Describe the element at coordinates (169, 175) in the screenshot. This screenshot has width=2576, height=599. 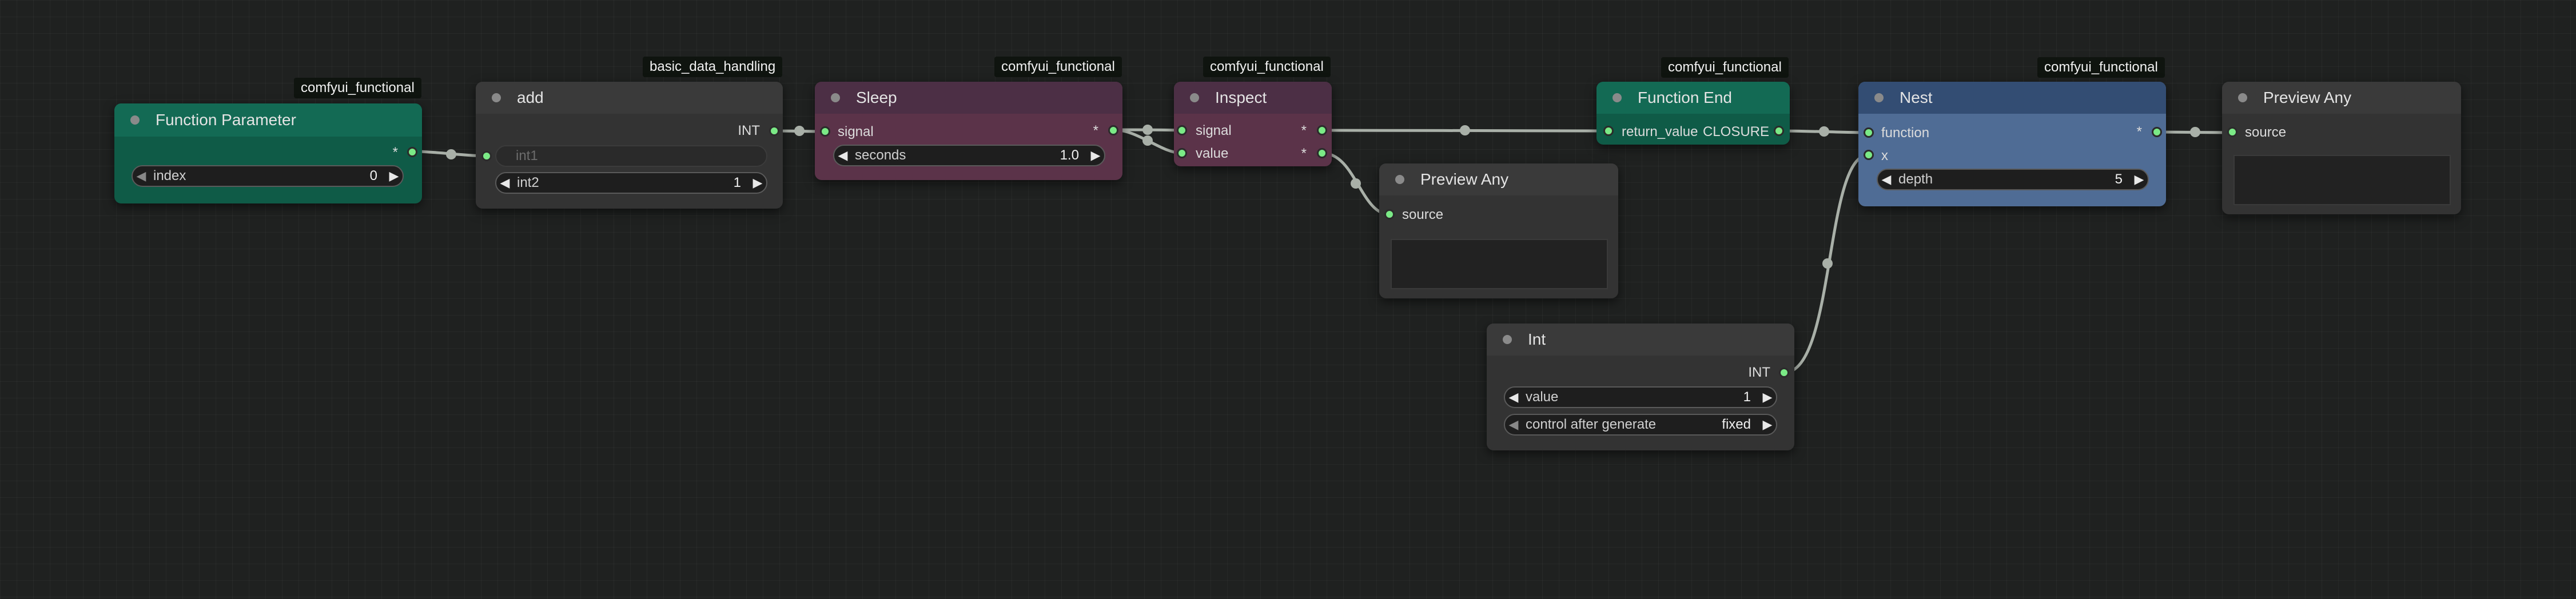
I see `widget-label: index` at that location.